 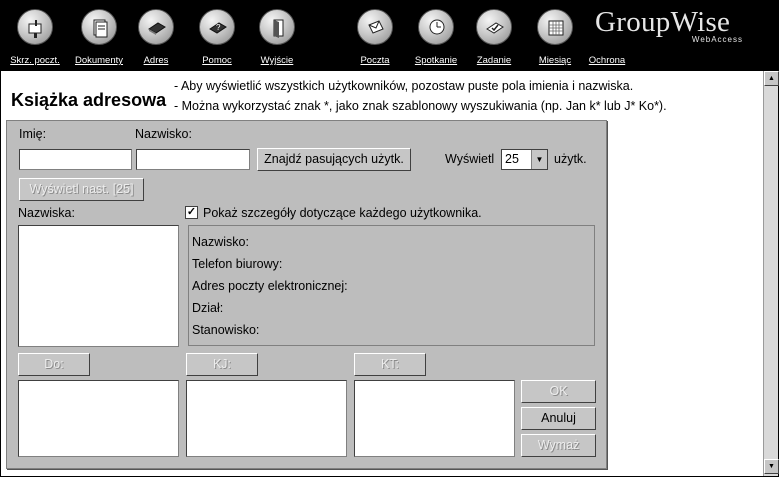 What do you see at coordinates (558, 445) in the screenshot?
I see `clear-button: Wymaż` at bounding box center [558, 445].